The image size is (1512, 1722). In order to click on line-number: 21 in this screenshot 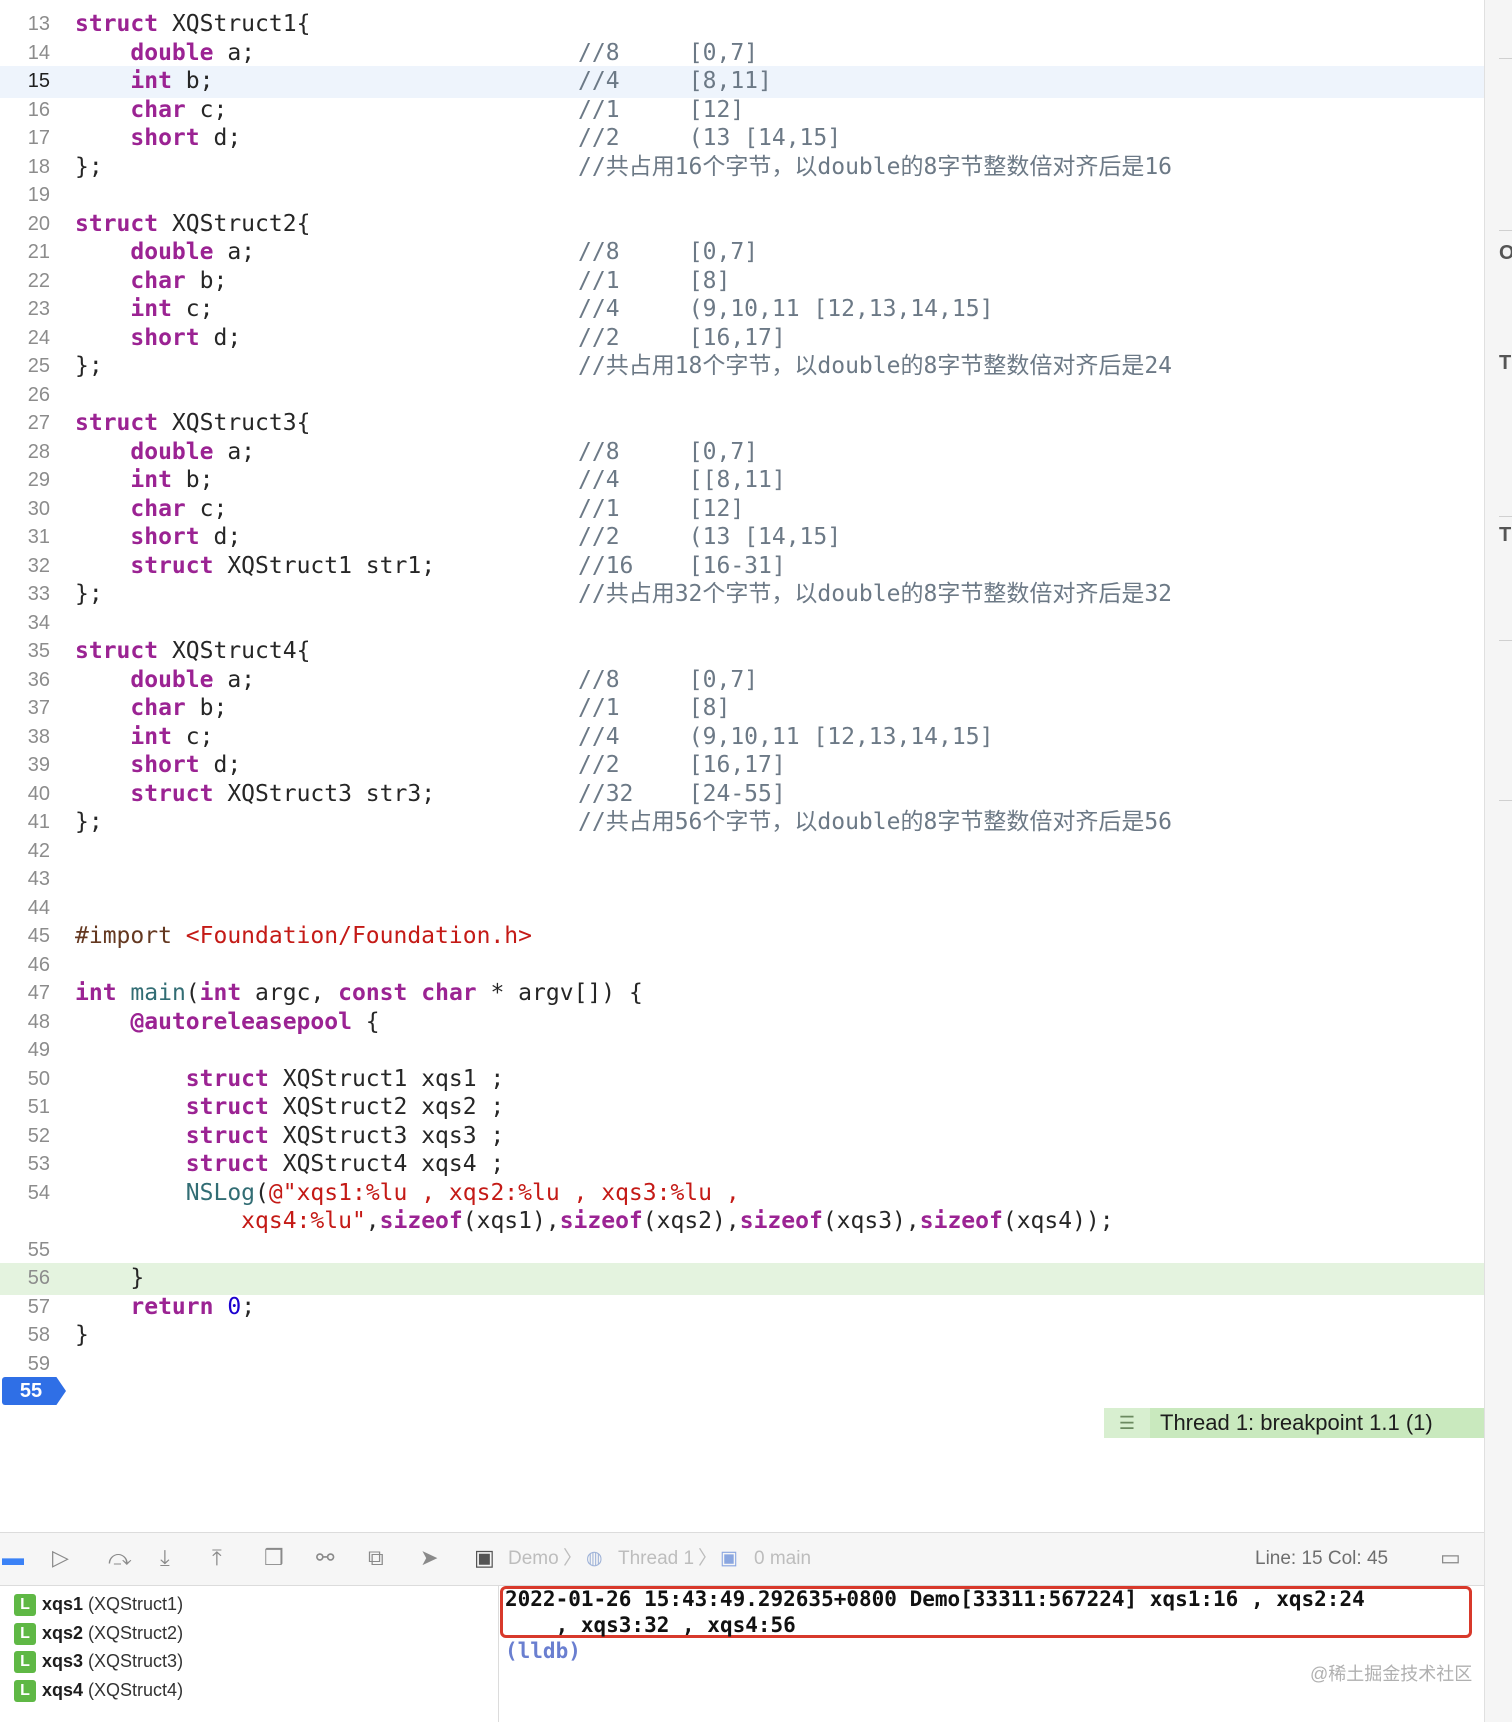, I will do `click(25, 253)`.